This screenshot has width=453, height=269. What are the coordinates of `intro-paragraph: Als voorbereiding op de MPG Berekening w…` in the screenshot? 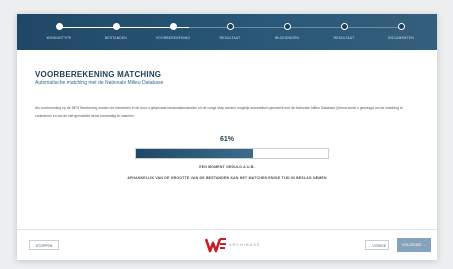 It's located at (219, 112).